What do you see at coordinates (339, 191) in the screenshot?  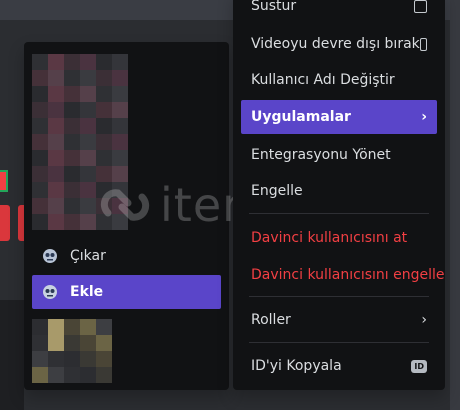 I see `menu-item-block: Engelle` at bounding box center [339, 191].